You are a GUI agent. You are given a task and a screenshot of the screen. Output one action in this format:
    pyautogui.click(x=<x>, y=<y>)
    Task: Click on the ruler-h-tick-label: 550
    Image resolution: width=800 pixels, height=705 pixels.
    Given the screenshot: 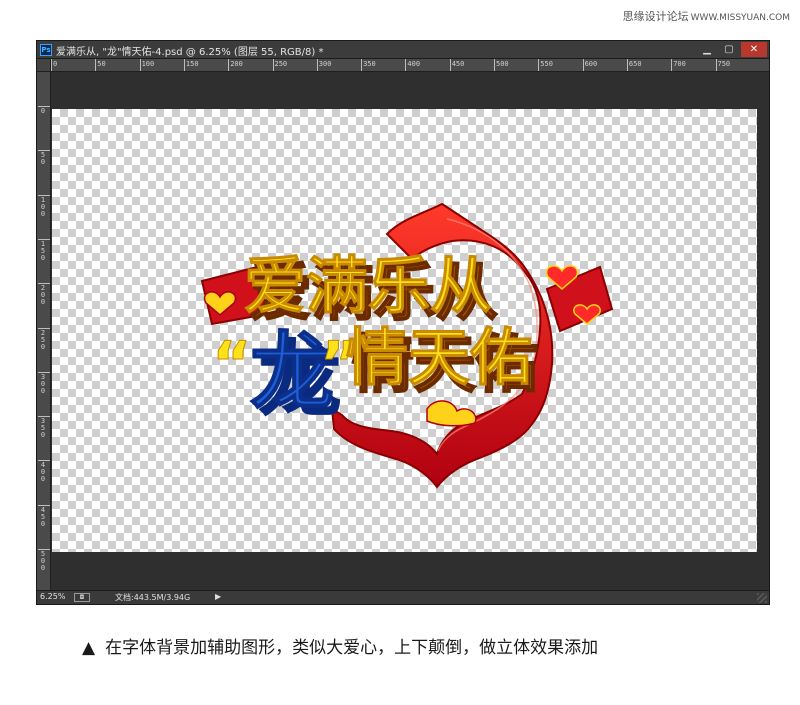 What is the action you would take?
    pyautogui.click(x=546, y=64)
    